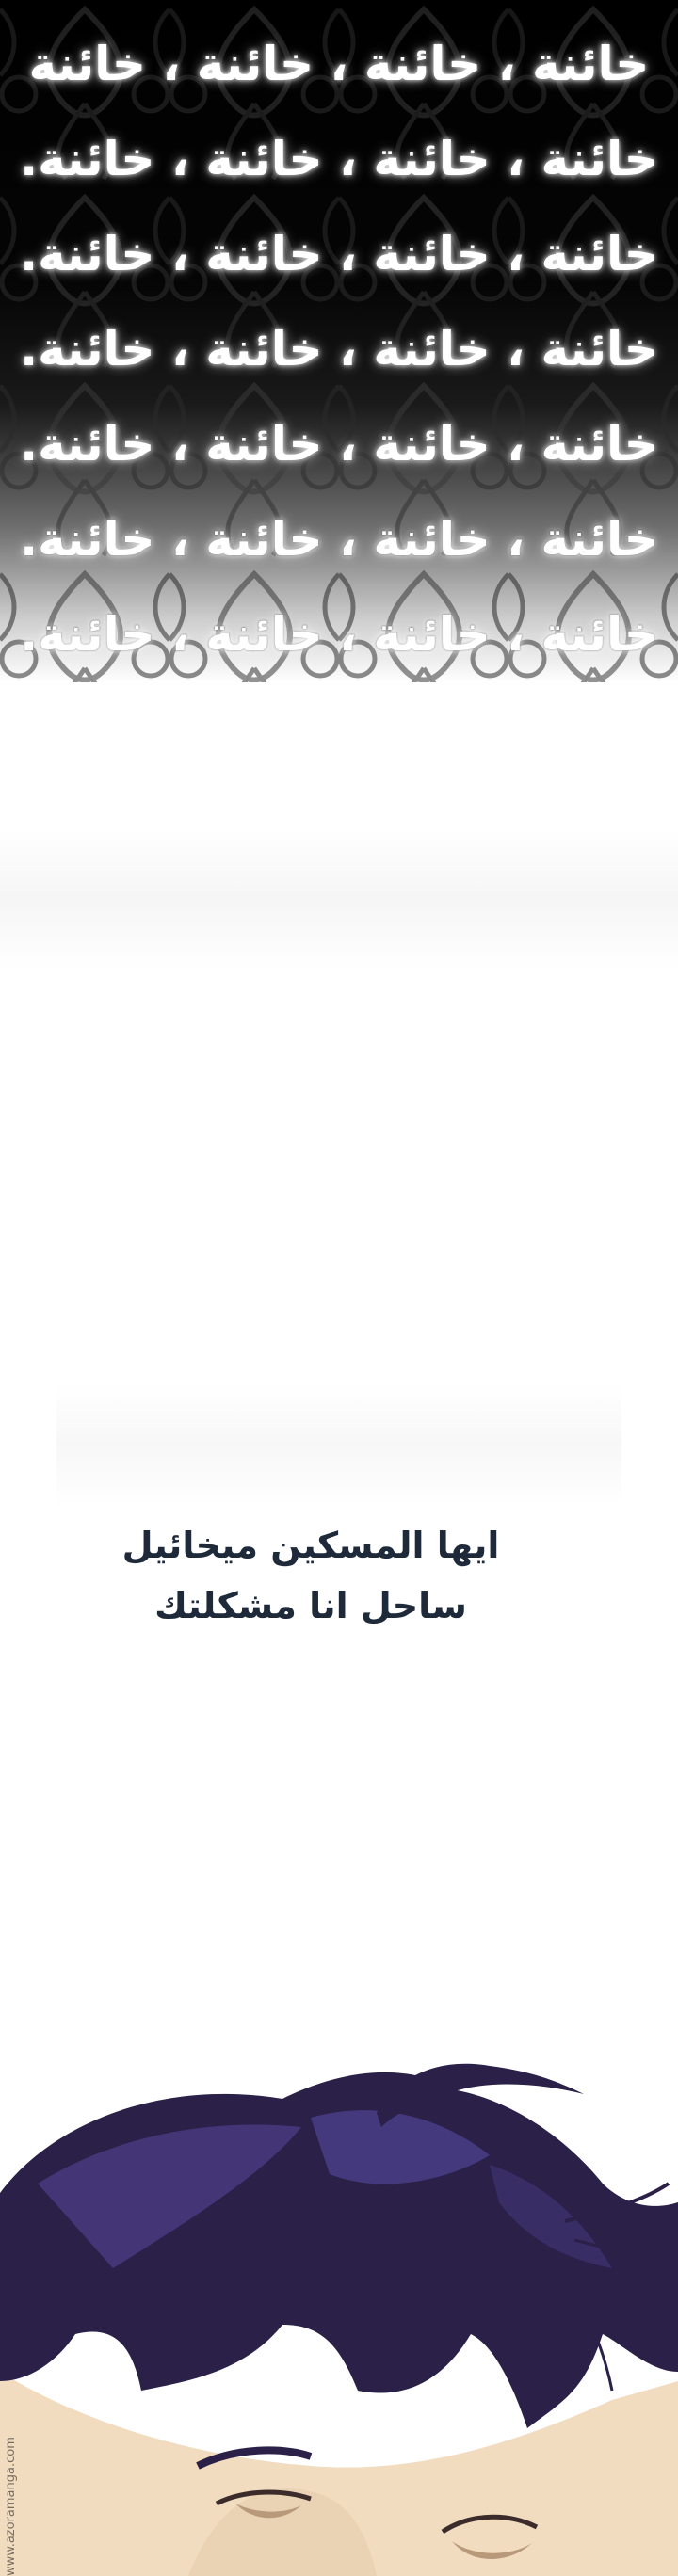  I want to click on watermark-text: www.azoramanga.com, so click(11, 2506).